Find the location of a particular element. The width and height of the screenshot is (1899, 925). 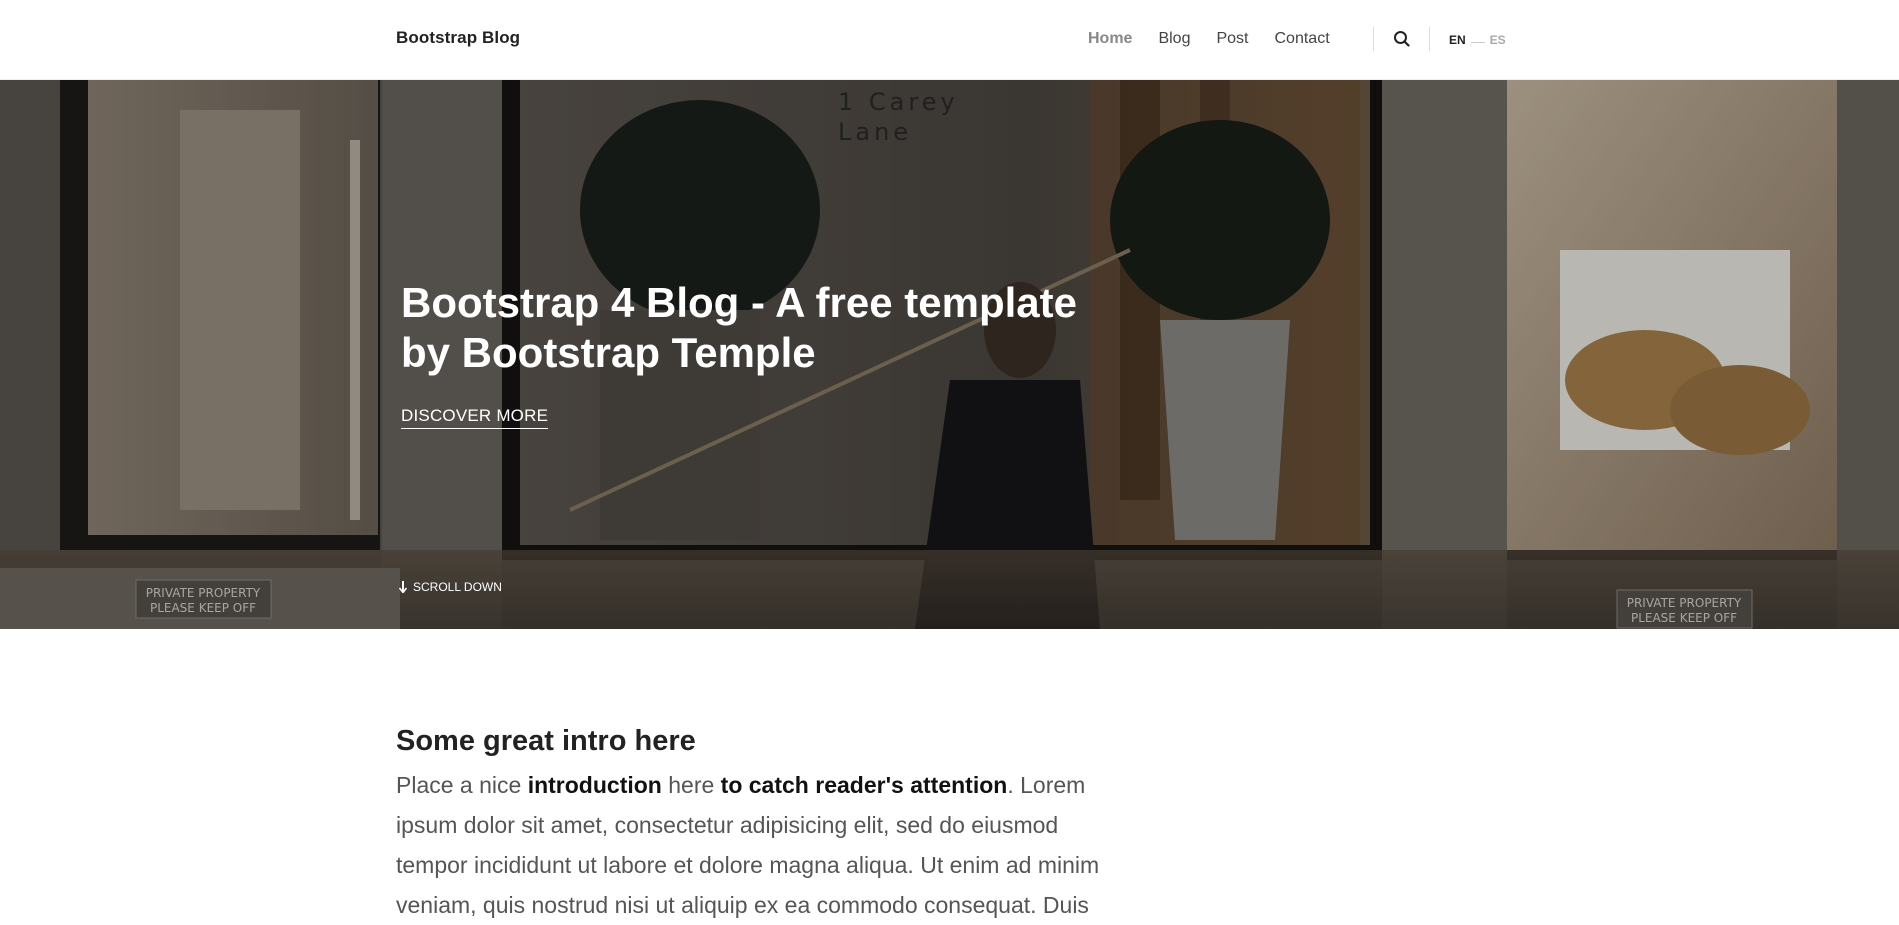

language-switcher: EN ES is located at coordinates (1477, 40).